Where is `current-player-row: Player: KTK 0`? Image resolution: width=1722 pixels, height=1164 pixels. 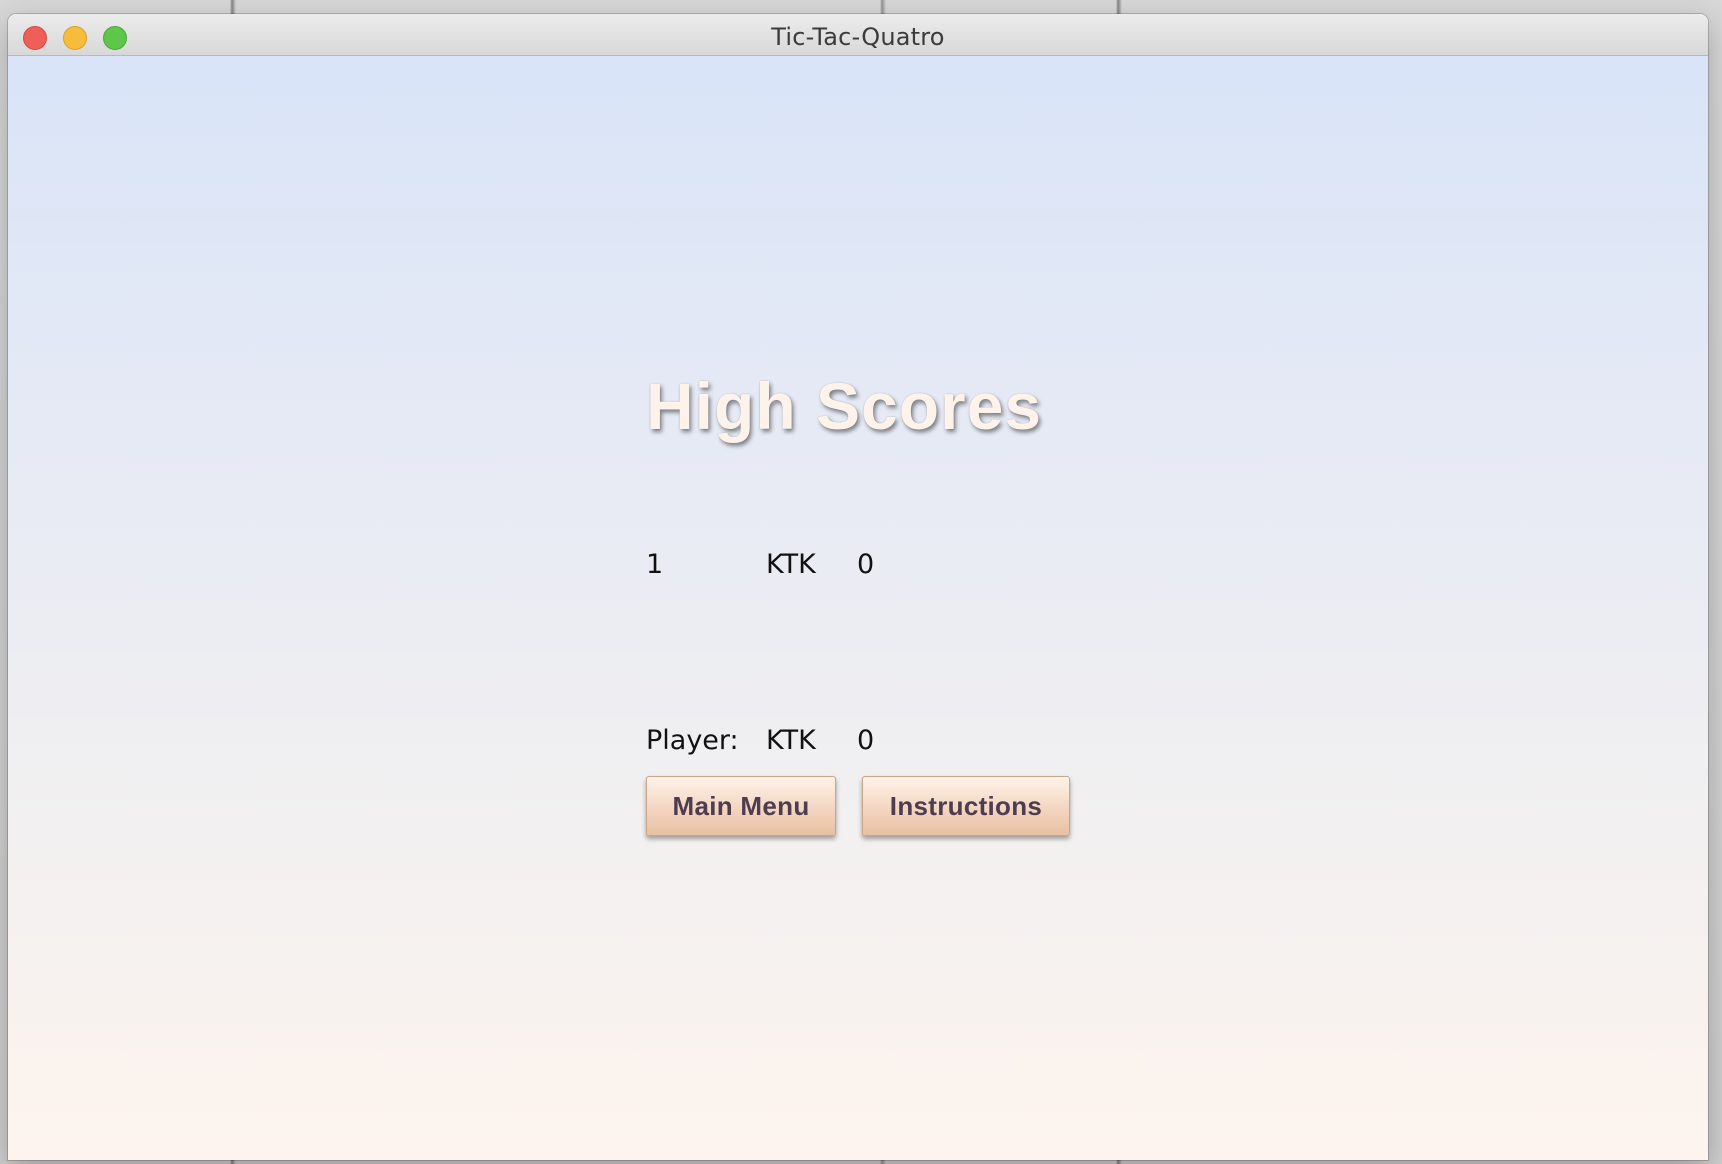
current-player-row: Player: KTK 0 is located at coordinates (866, 742).